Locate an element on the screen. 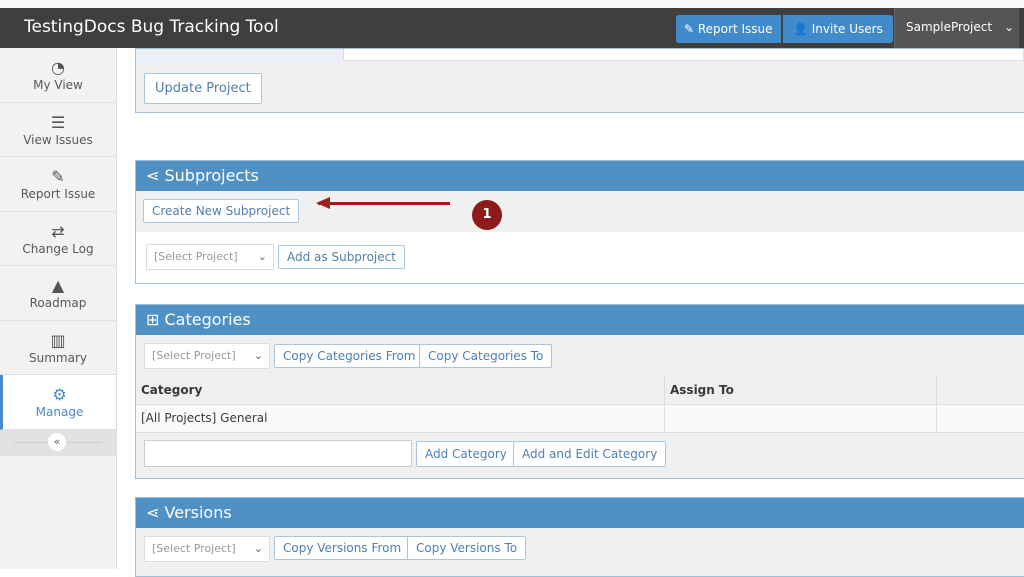 This screenshot has height=577, width=1024. sidebar-collapse: « is located at coordinates (58, 442).